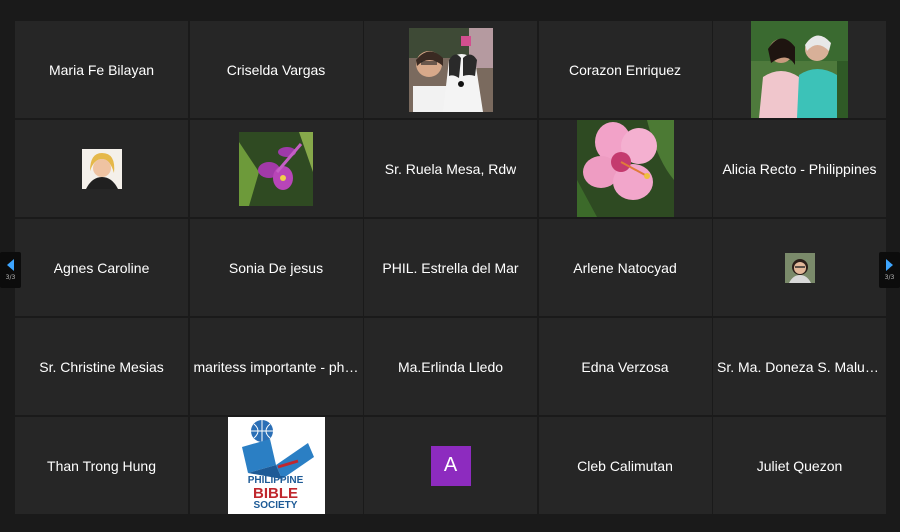  I want to click on logo-line-2: BIBLE, so click(275, 493).